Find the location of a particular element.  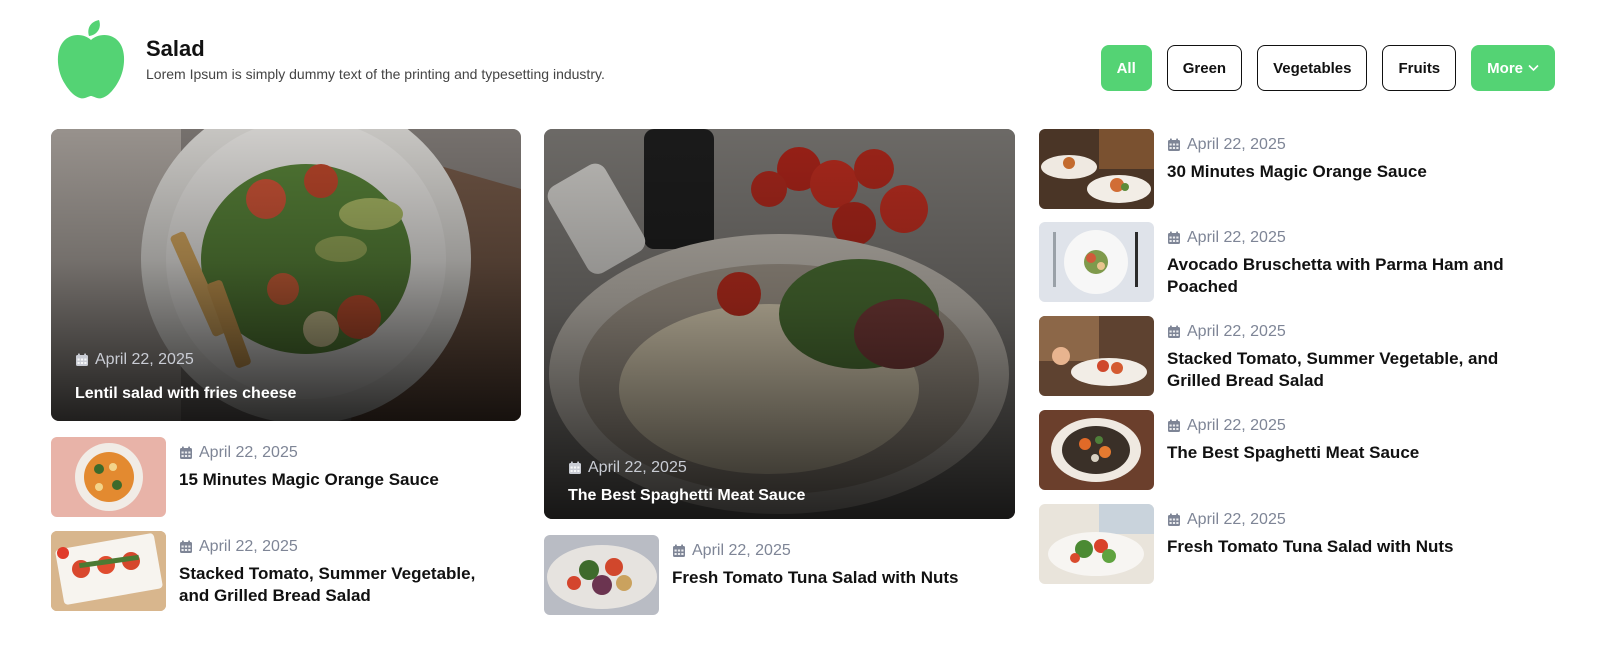

filter-fruits-button: Fruits is located at coordinates (1419, 68).